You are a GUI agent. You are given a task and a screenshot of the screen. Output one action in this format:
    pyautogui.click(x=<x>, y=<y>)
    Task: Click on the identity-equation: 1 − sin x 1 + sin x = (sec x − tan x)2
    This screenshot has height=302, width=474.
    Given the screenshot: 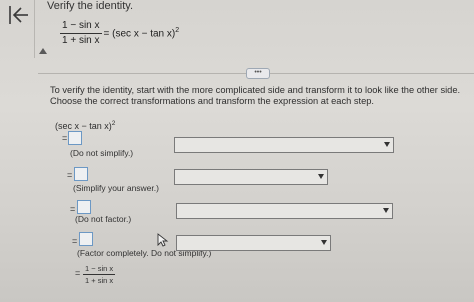 What is the action you would take?
    pyautogui.click(x=119, y=33)
    